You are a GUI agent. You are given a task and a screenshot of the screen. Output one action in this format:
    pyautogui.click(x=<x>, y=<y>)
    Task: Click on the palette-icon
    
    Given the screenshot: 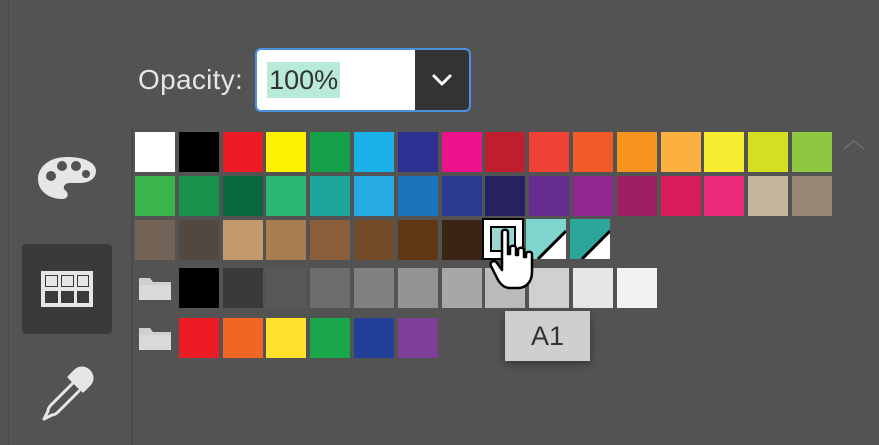 What is the action you would take?
    pyautogui.click(x=67, y=178)
    